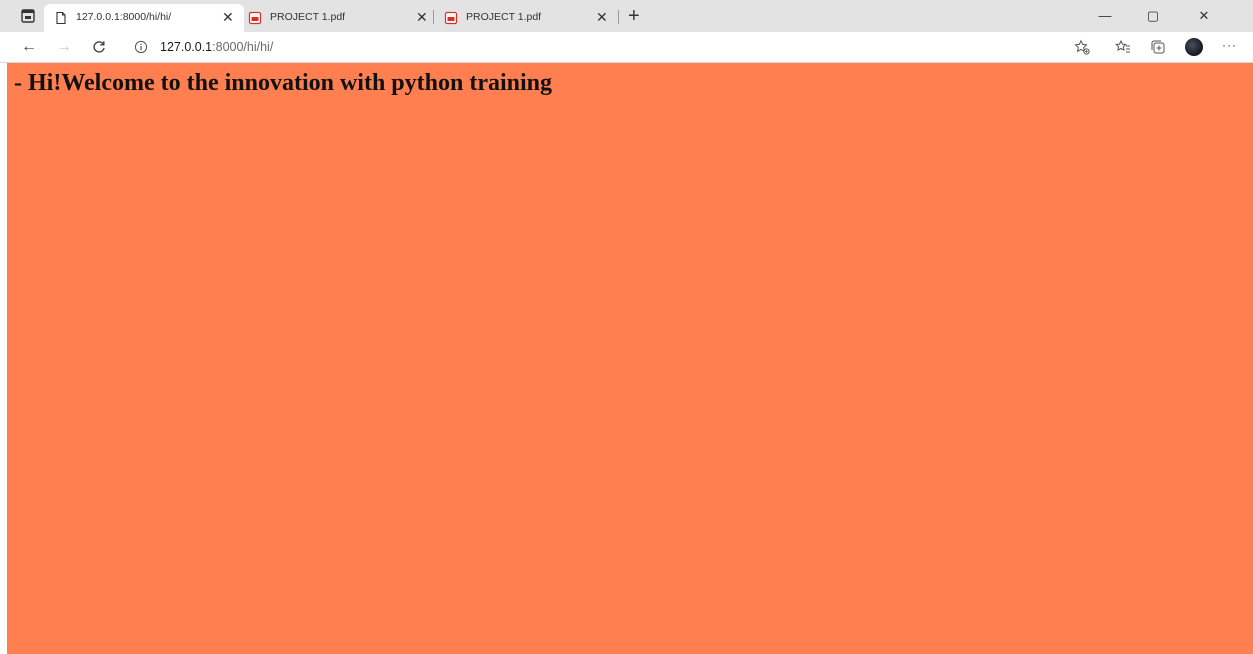 The image size is (1253, 654). I want to click on restore-button: ▢, so click(1153, 16).